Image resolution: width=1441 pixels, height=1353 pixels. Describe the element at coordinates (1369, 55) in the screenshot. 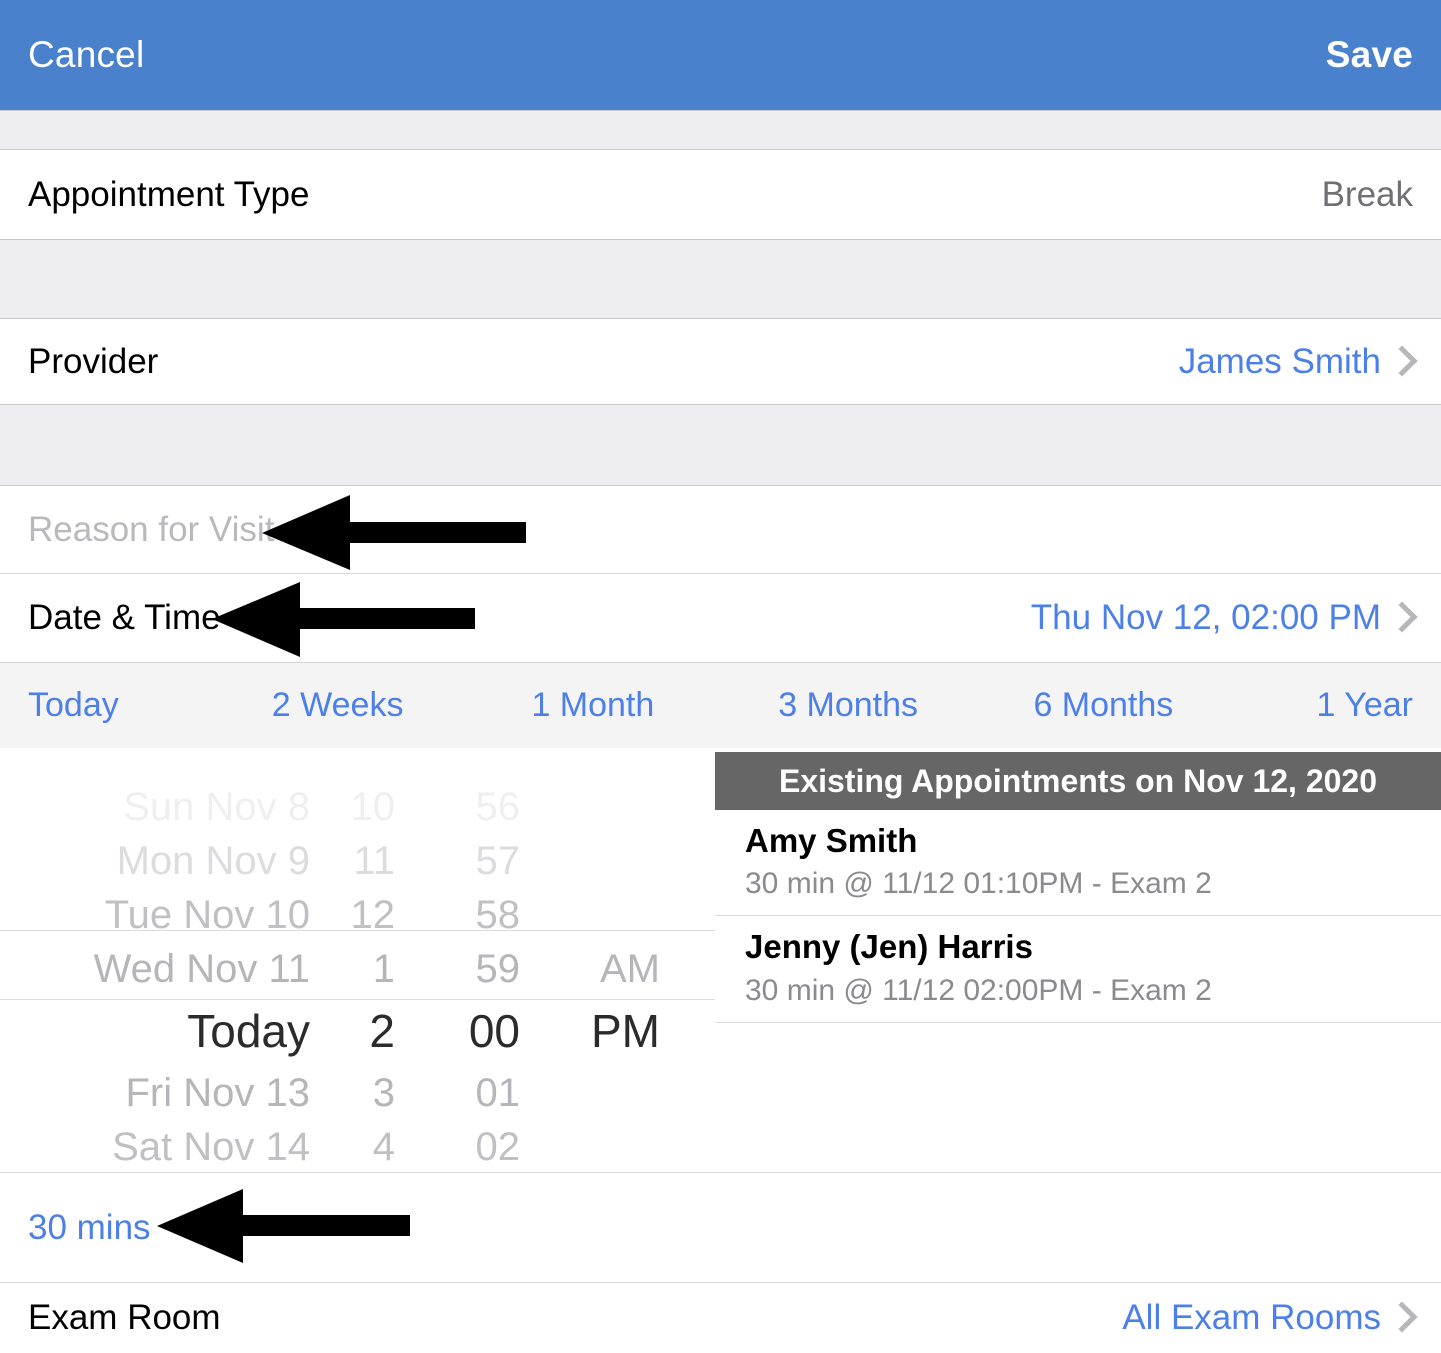

I see `save-button: Save` at that location.